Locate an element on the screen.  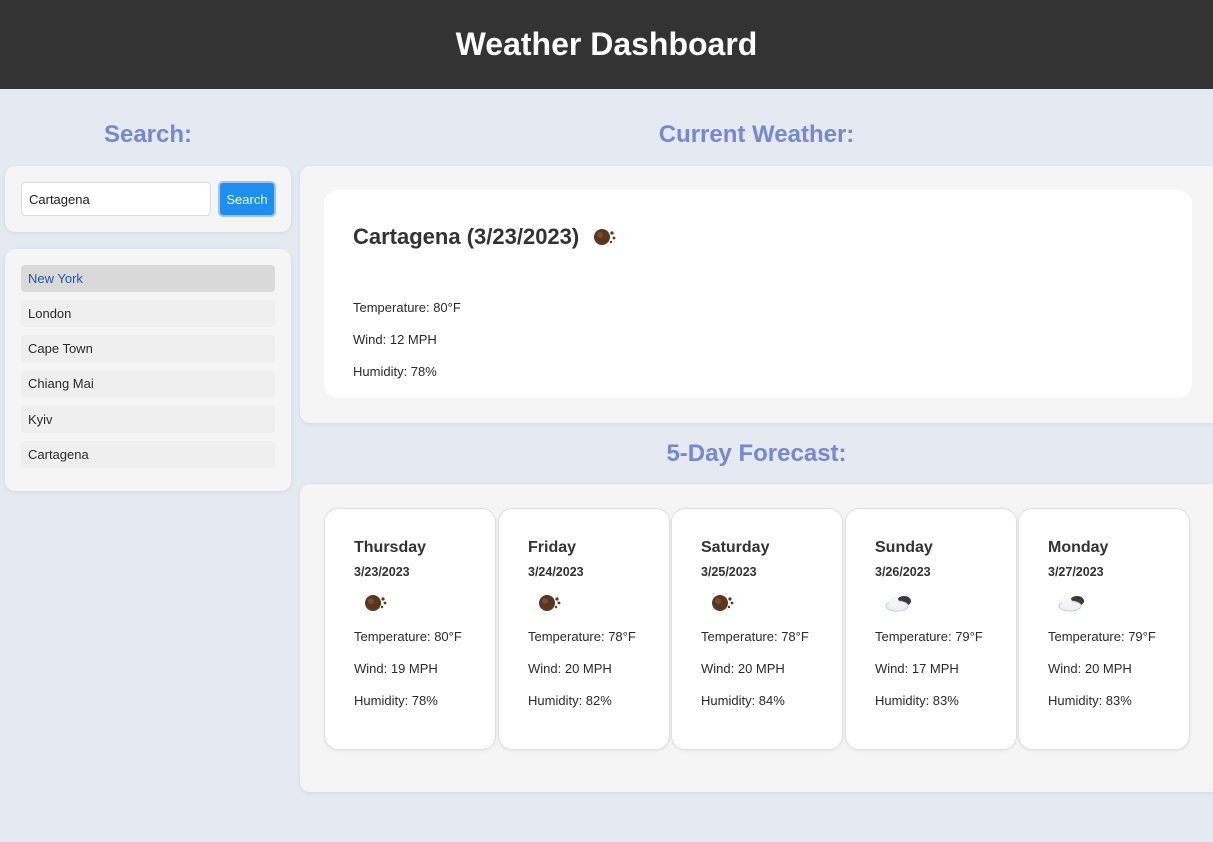
app-header: Weather Dashboard is located at coordinates (606, 44).